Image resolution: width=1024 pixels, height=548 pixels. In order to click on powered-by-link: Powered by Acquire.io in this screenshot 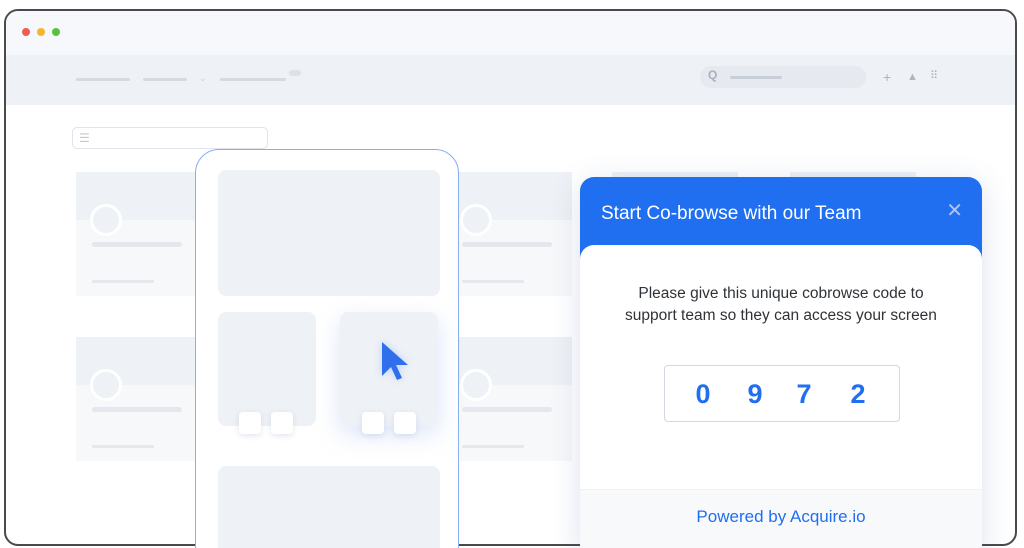, I will do `click(781, 517)`.